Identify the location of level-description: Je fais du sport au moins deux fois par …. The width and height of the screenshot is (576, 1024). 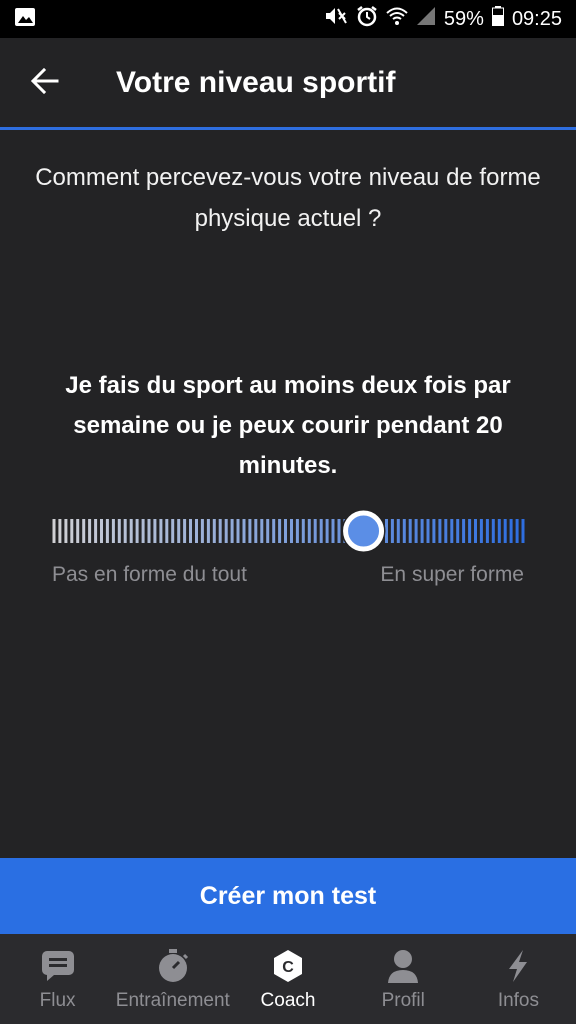
(288, 425).